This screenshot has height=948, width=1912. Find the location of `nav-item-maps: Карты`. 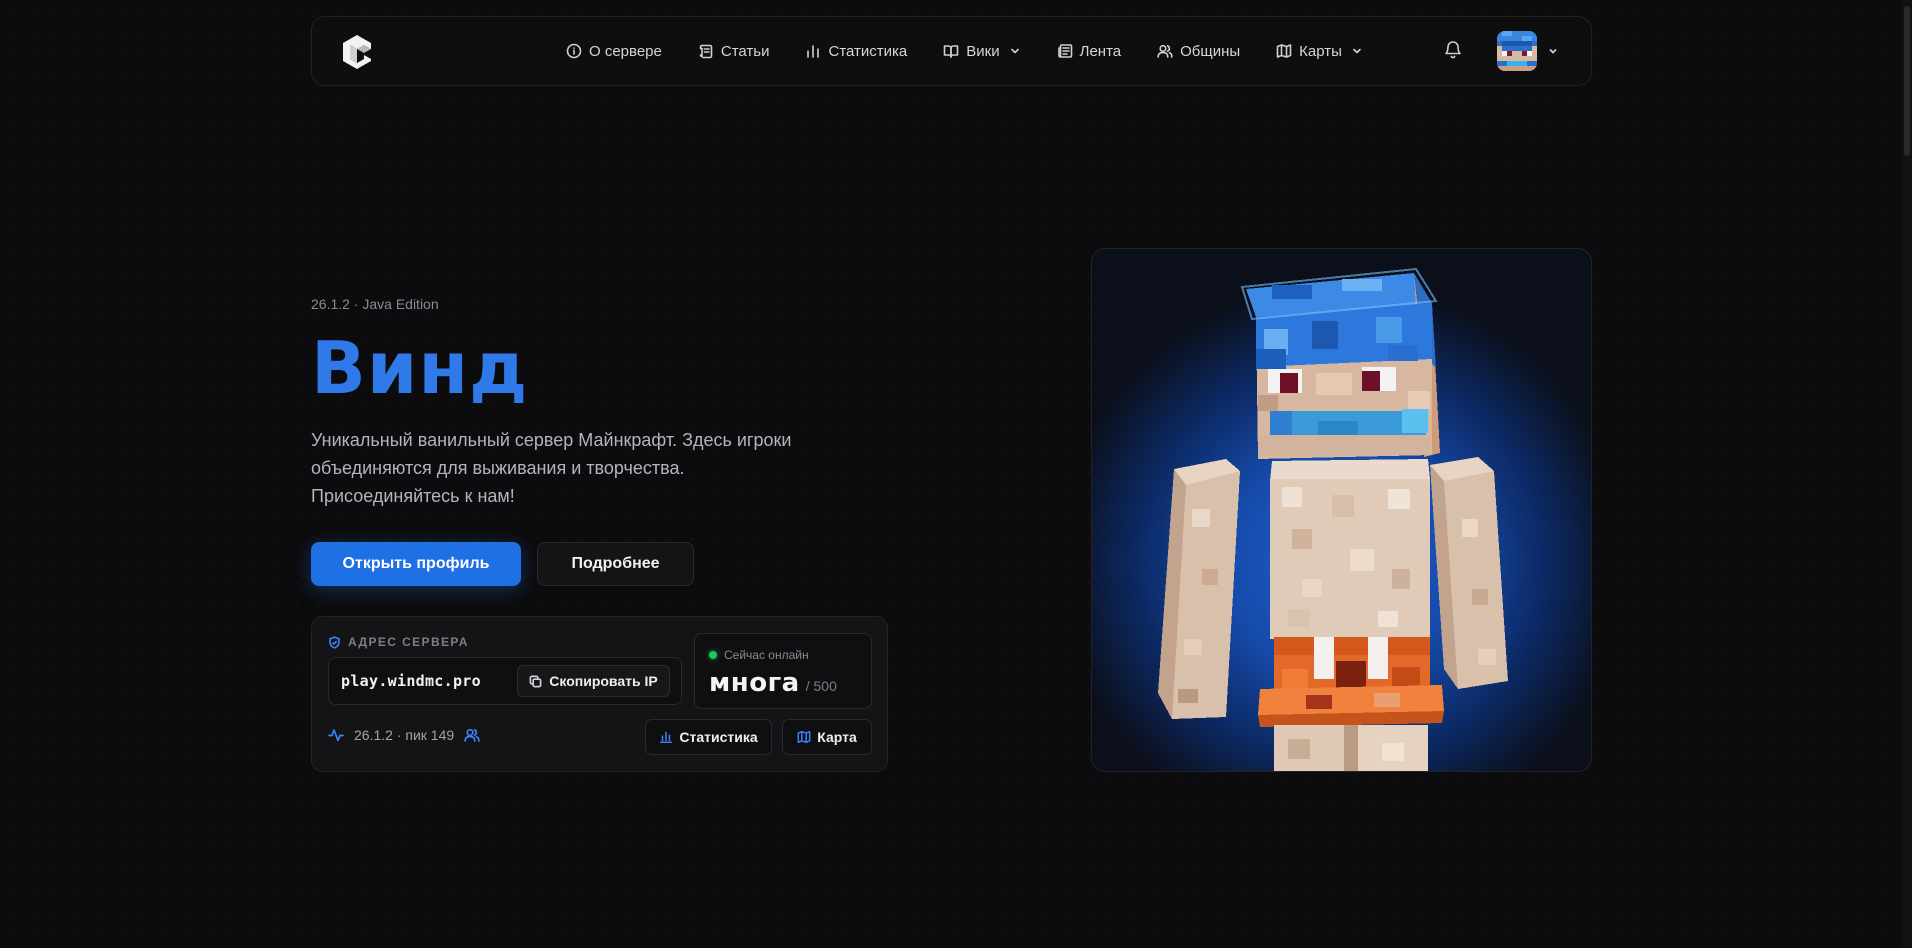

nav-item-maps: Карты is located at coordinates (1319, 51).